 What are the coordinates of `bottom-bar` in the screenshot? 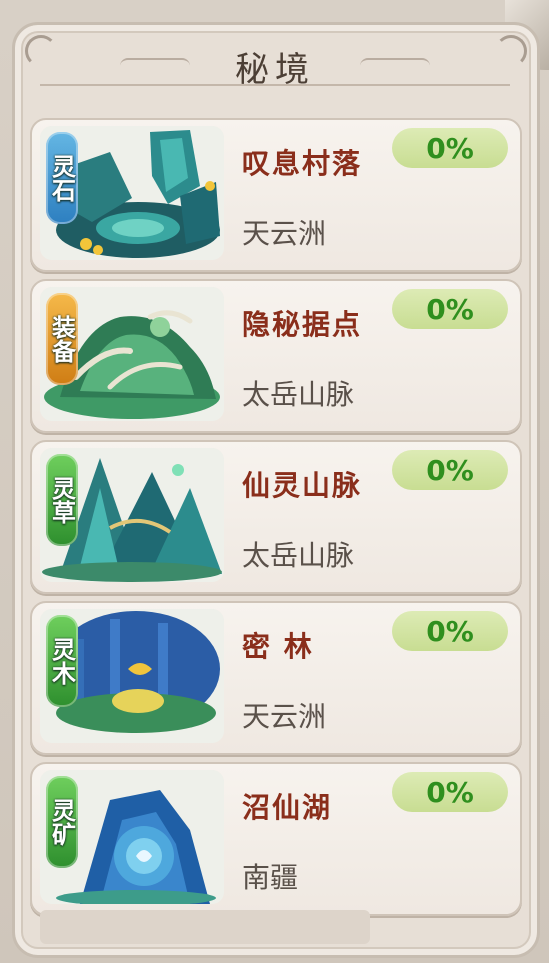 It's located at (205, 927).